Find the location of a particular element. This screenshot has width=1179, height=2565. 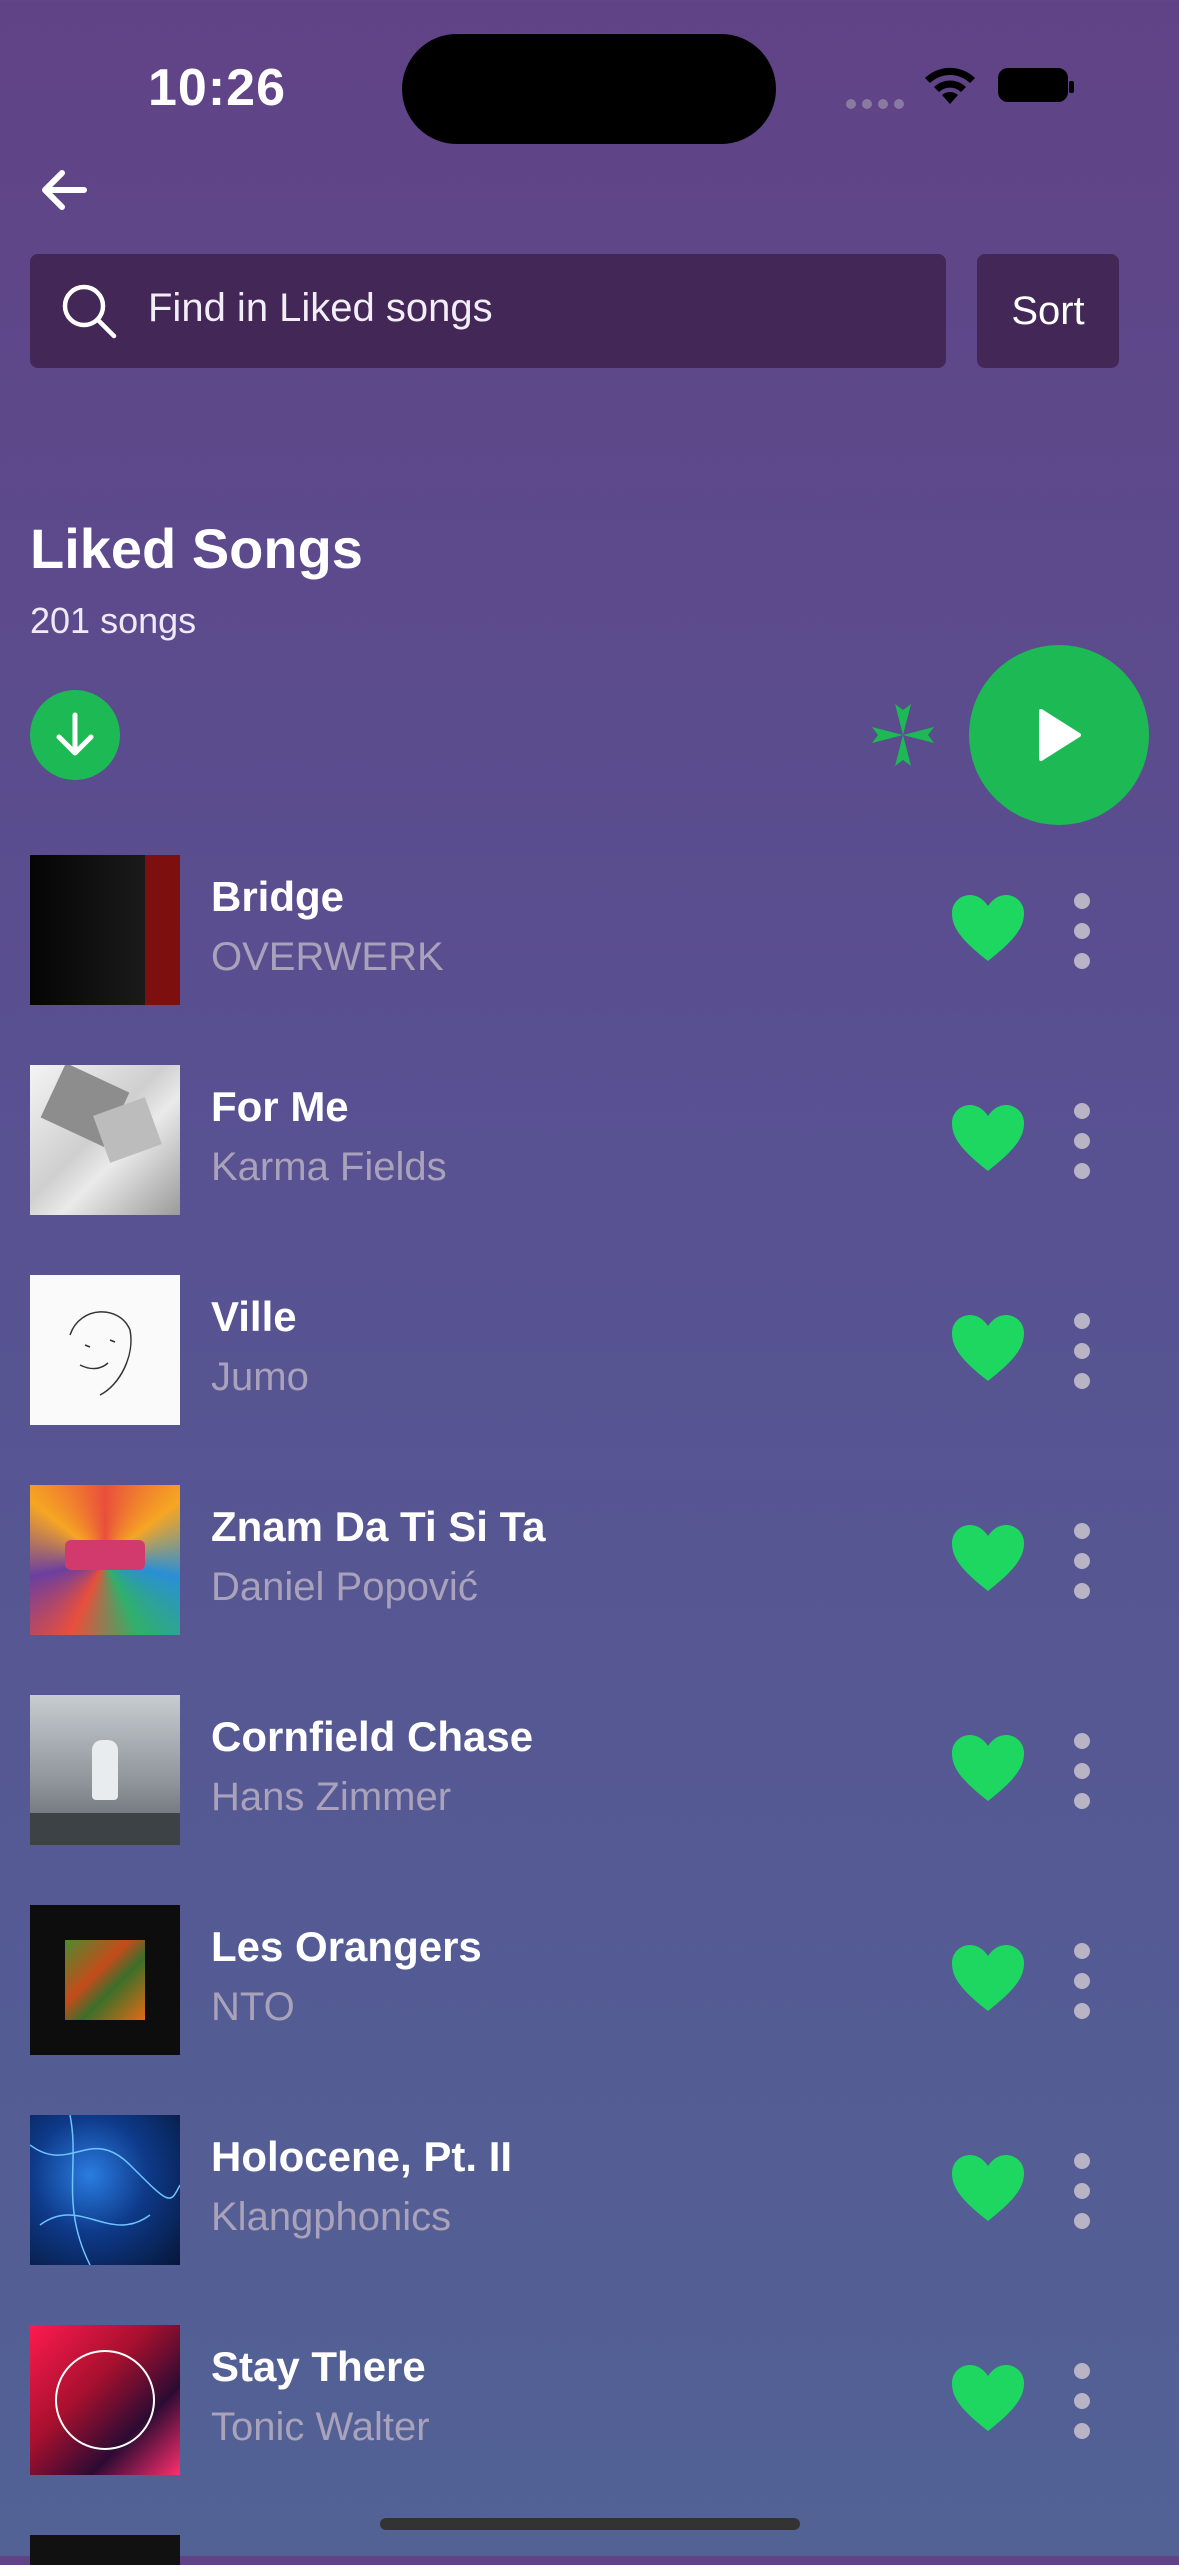

song-title: Znam Da Ti Si Ta is located at coordinates (378, 1526).